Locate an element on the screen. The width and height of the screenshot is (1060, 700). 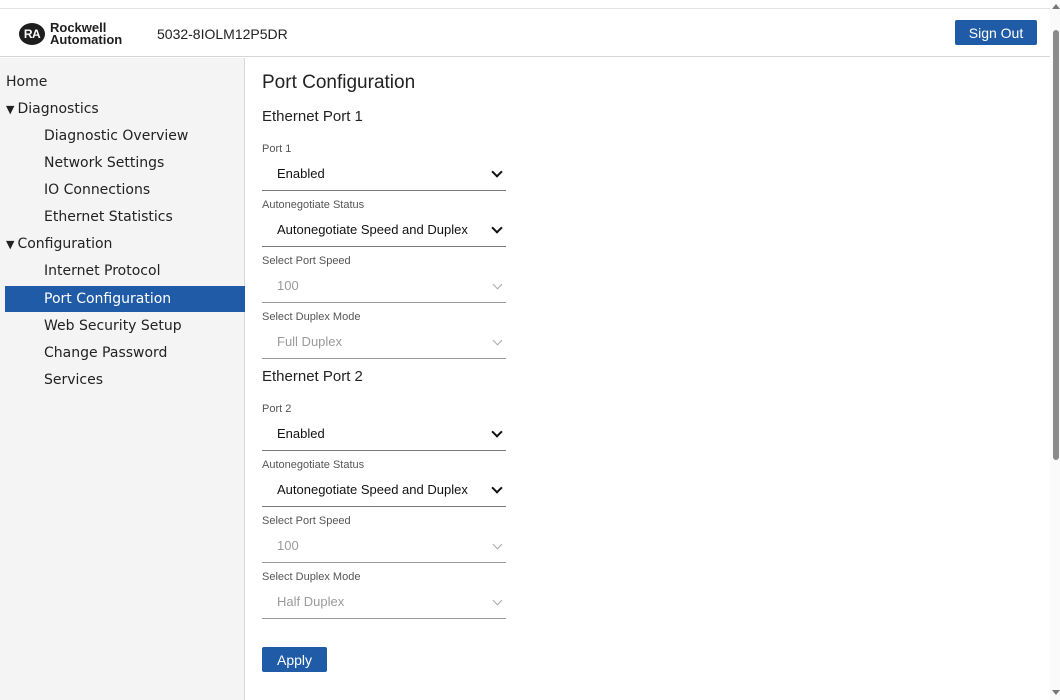
port1-enable-select: Enabled is located at coordinates (384, 177).